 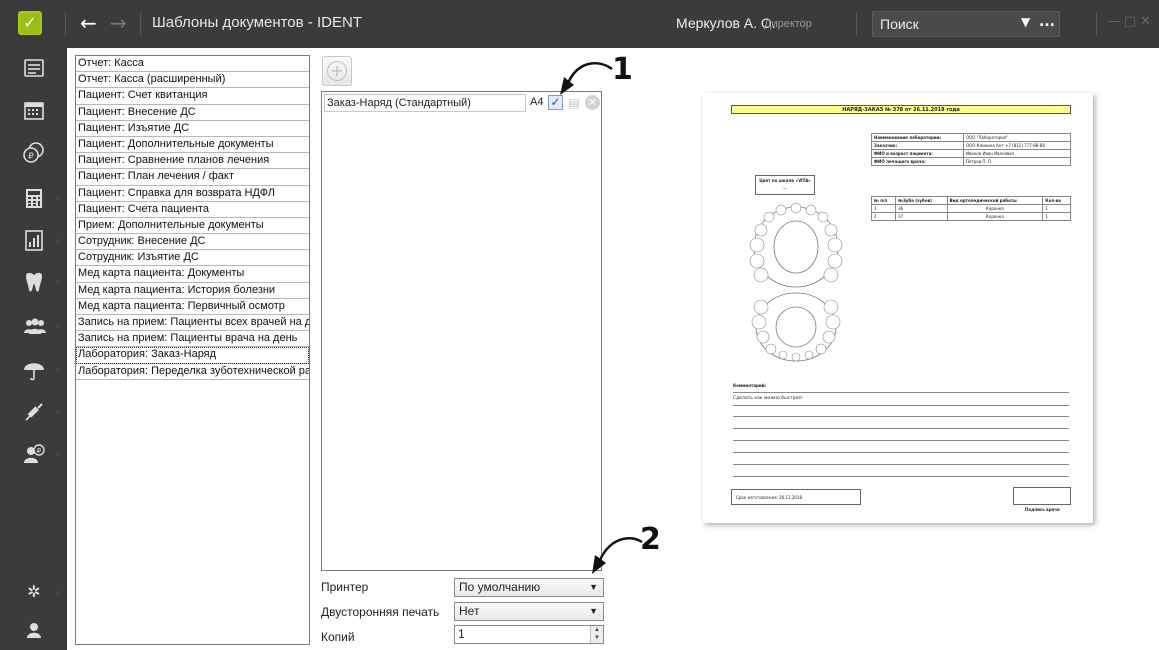 I want to click on template-format: A4, so click(x=537, y=102).